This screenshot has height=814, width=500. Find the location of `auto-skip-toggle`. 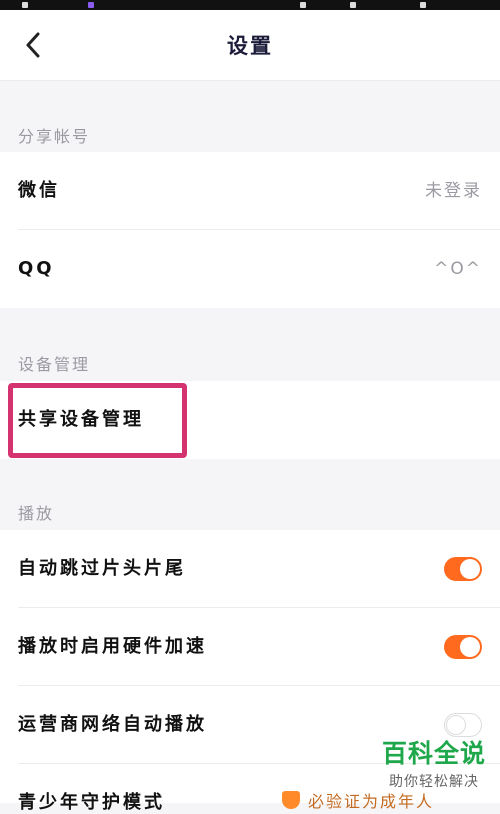

auto-skip-toggle is located at coordinates (463, 569).